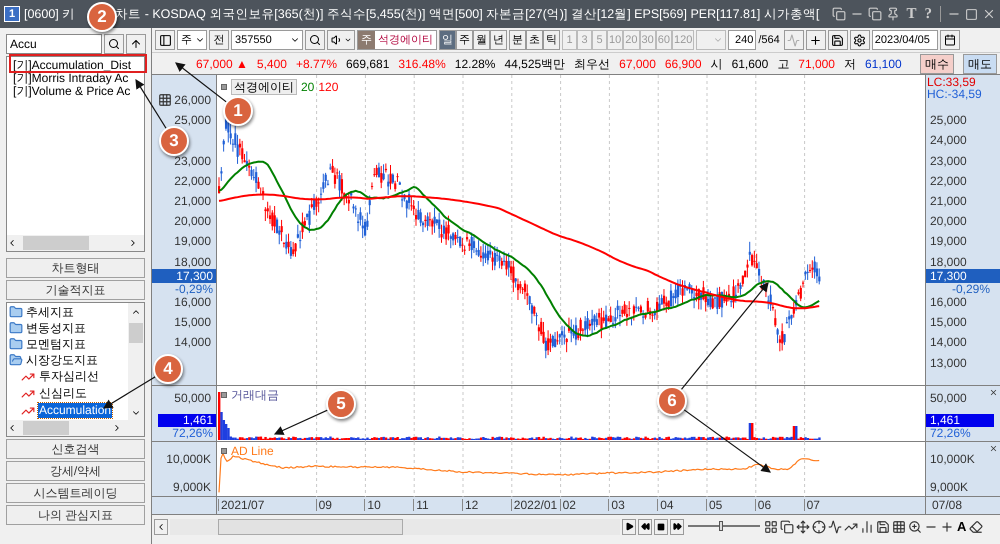 Image resolution: width=1000 pixels, height=544 pixels. Describe the element at coordinates (397, 40) in the screenshot. I see `stock-name-field: 주 석경에이티` at that location.